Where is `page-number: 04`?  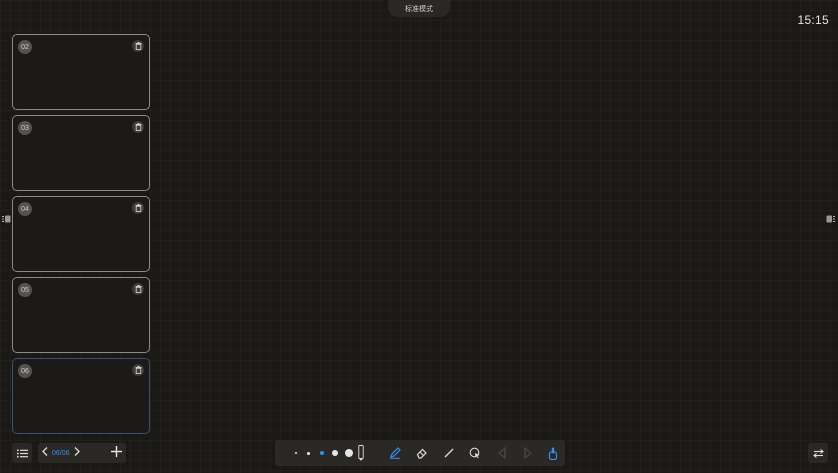
page-number: 04 is located at coordinates (25, 209).